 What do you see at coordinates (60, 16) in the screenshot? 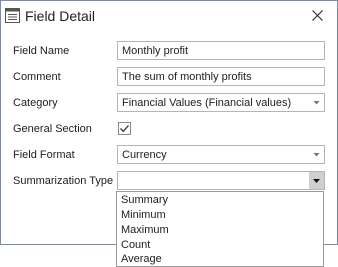
I see `dialog-title: Field Detail` at bounding box center [60, 16].